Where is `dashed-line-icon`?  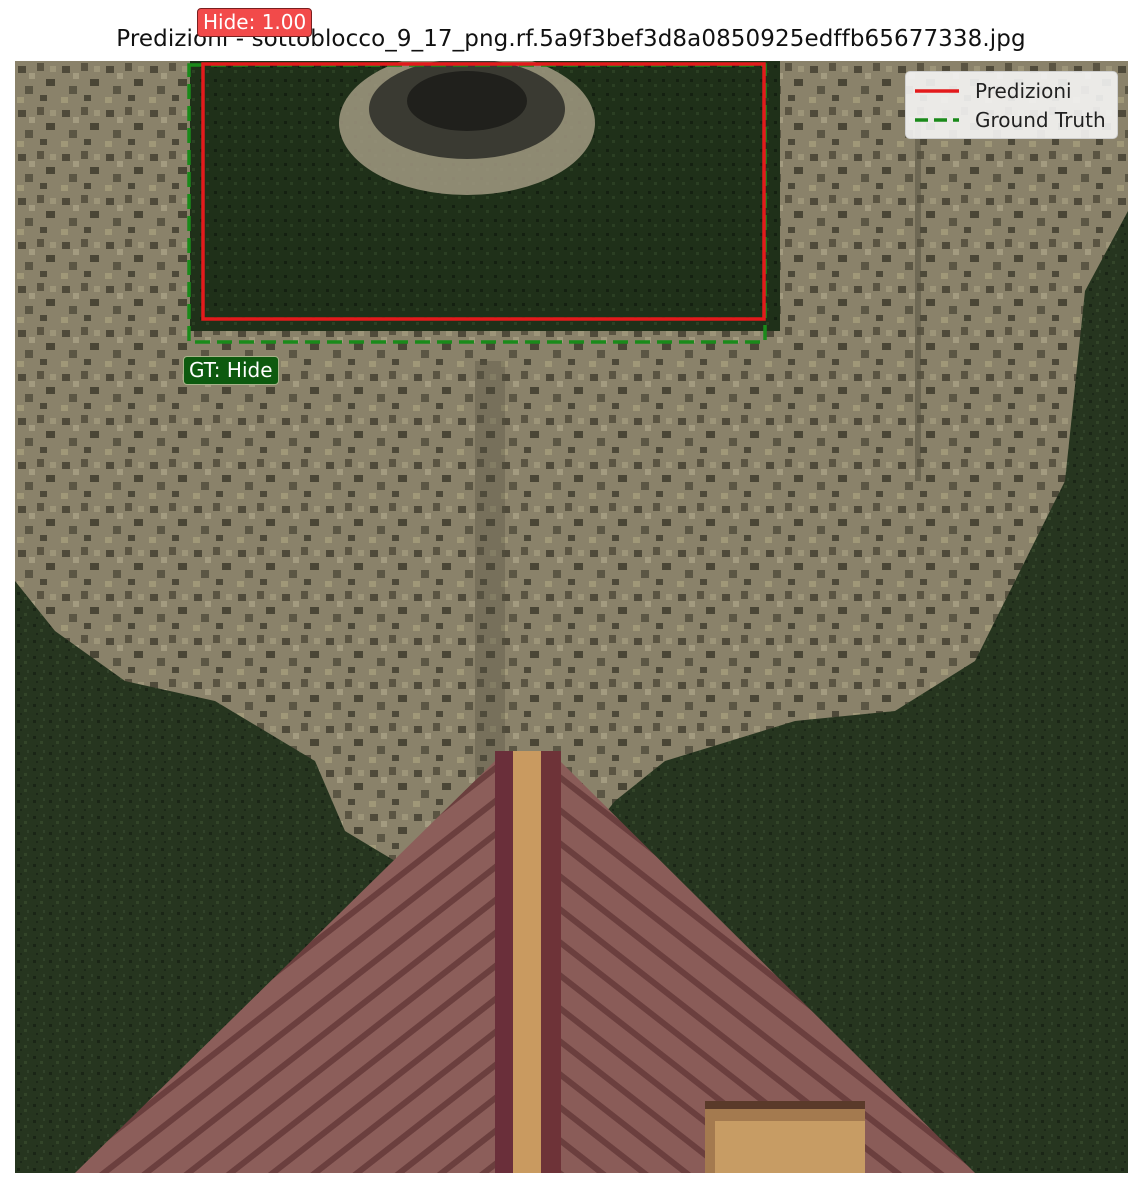 dashed-line-icon is located at coordinates (937, 120).